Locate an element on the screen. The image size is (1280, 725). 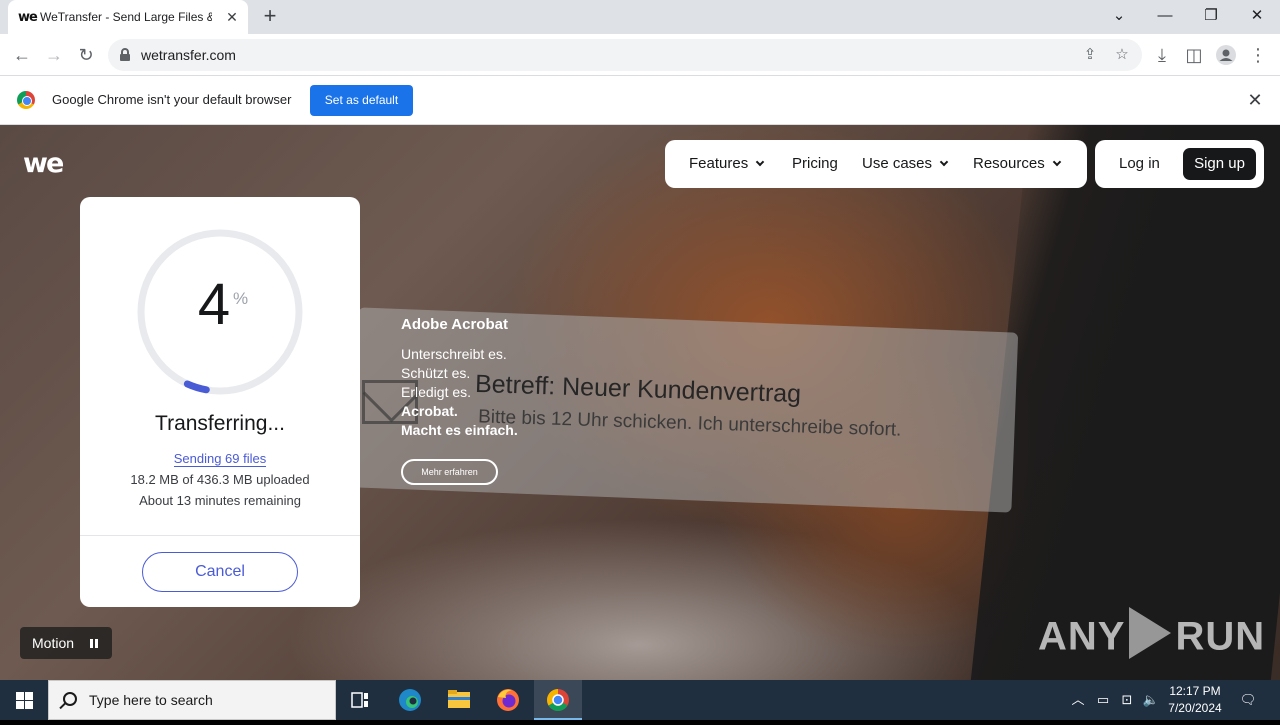
windows-logo-icon is located at coordinates (20, 696).